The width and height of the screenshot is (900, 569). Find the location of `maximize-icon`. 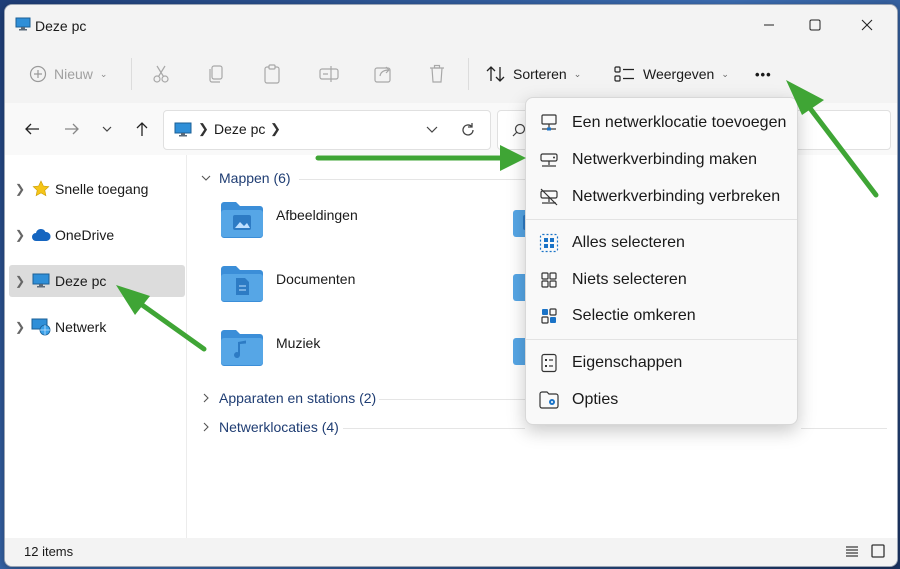

maximize-icon is located at coordinates (815, 25).